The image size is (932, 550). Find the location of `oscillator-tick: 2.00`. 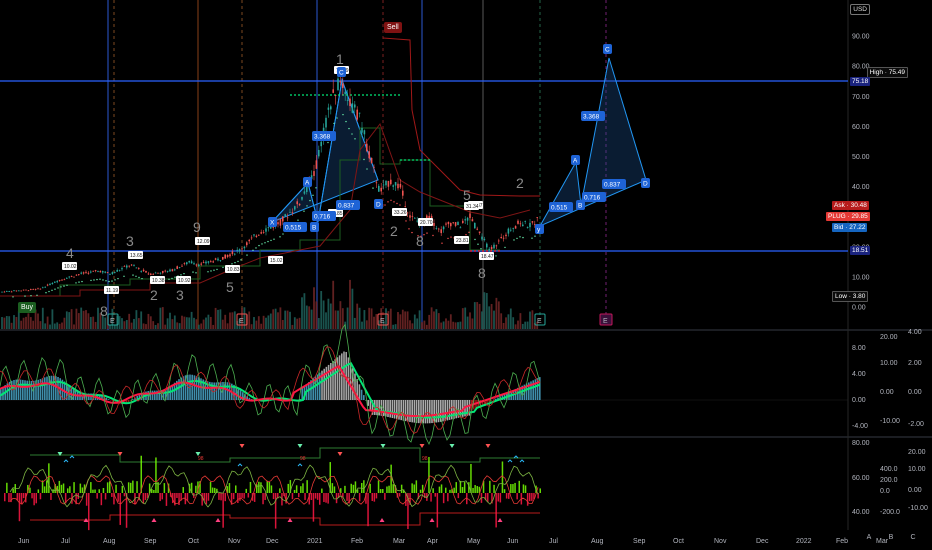

oscillator-tick: 2.00 is located at coordinates (915, 363).